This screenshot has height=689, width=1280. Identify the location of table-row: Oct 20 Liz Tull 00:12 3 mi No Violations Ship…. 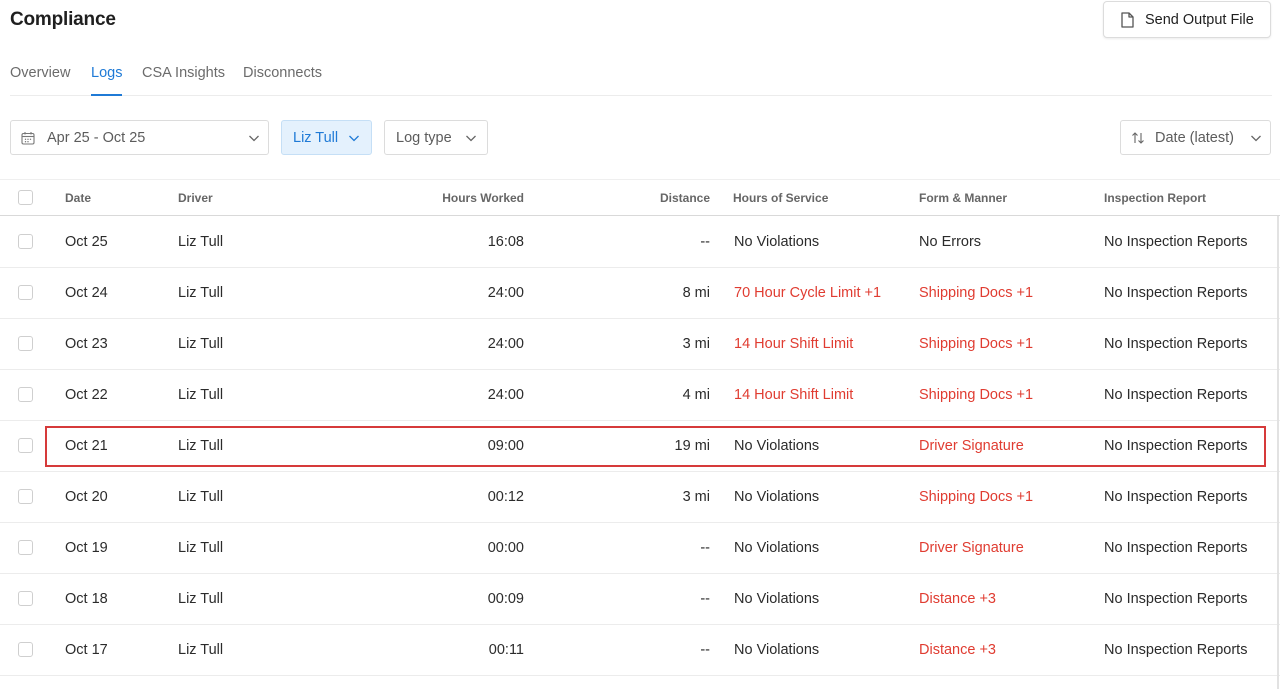
(640, 497).